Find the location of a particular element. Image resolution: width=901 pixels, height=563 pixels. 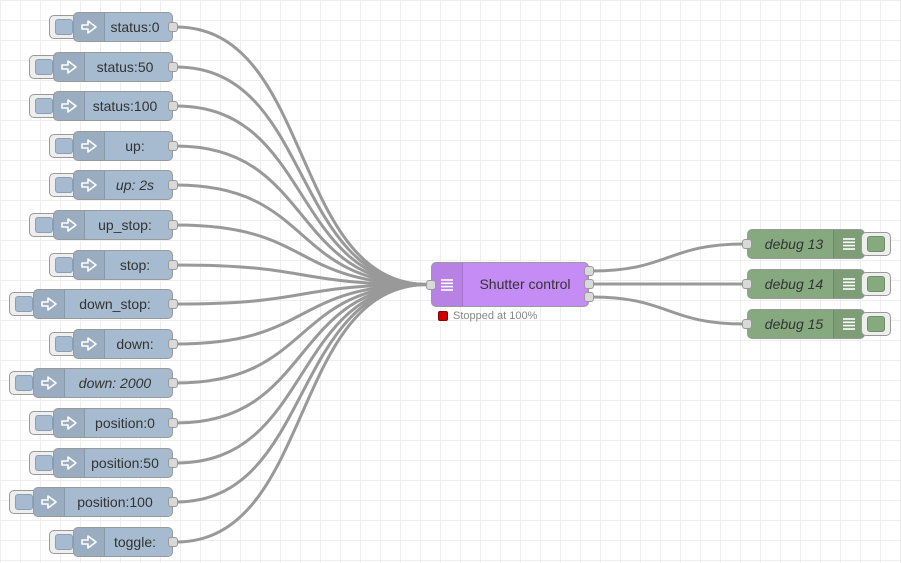

inject-node: status:0 is located at coordinates (123, 27).